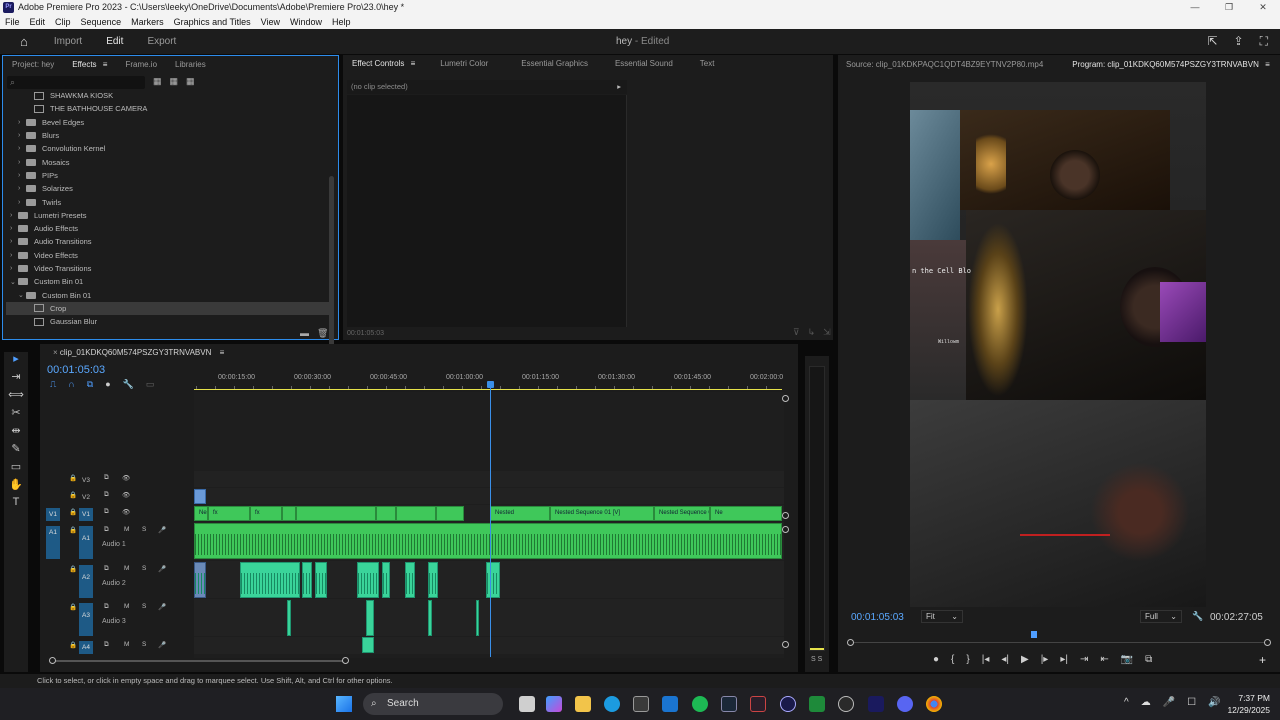  What do you see at coordinates (304, 333) in the screenshot?
I see `new-bin-icon: ▬` at bounding box center [304, 333].